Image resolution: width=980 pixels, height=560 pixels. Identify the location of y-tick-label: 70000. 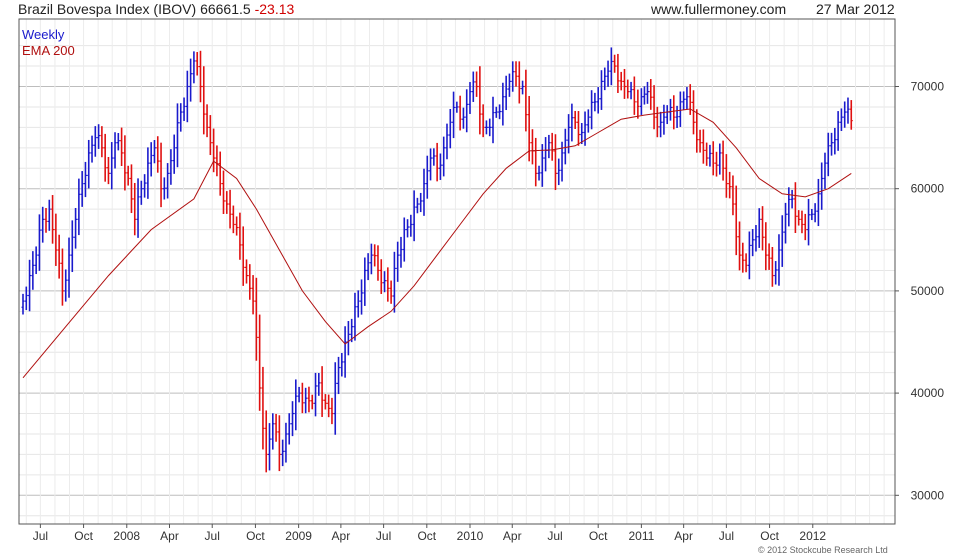
(928, 87).